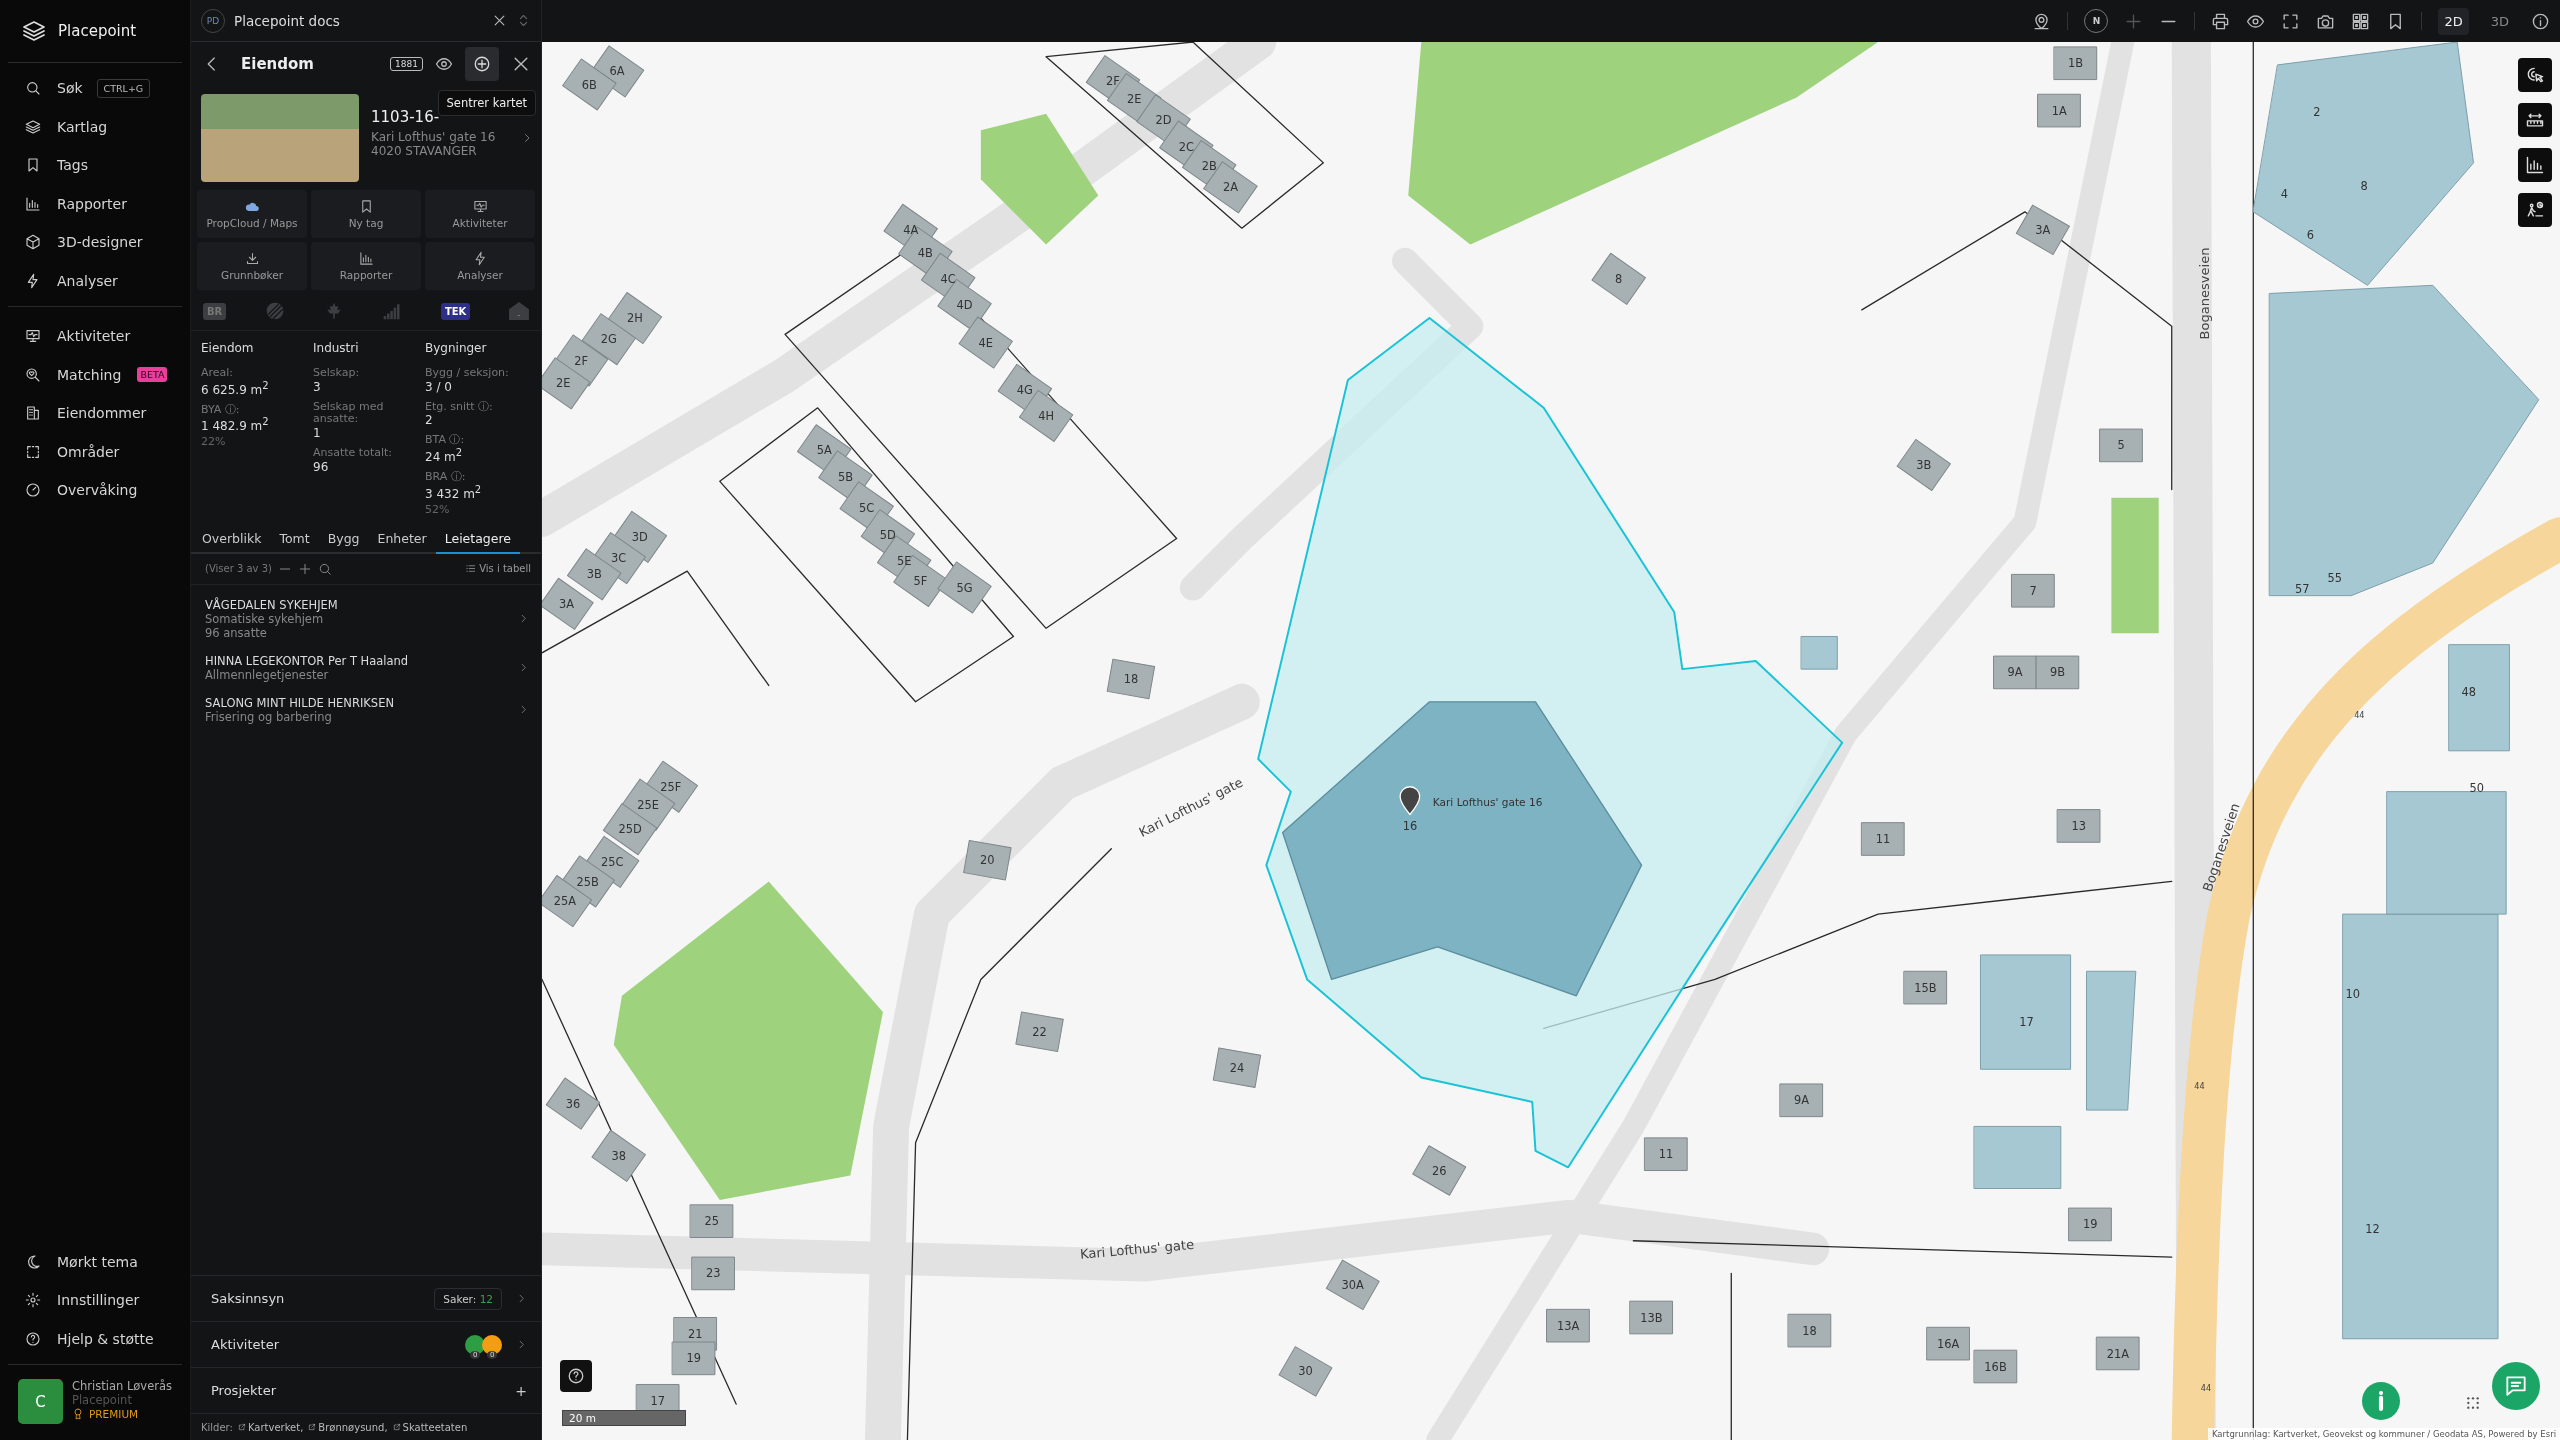 This screenshot has height=1440, width=2560. What do you see at coordinates (563, 383) in the screenshot?
I see `building-number-label: 2E` at bounding box center [563, 383].